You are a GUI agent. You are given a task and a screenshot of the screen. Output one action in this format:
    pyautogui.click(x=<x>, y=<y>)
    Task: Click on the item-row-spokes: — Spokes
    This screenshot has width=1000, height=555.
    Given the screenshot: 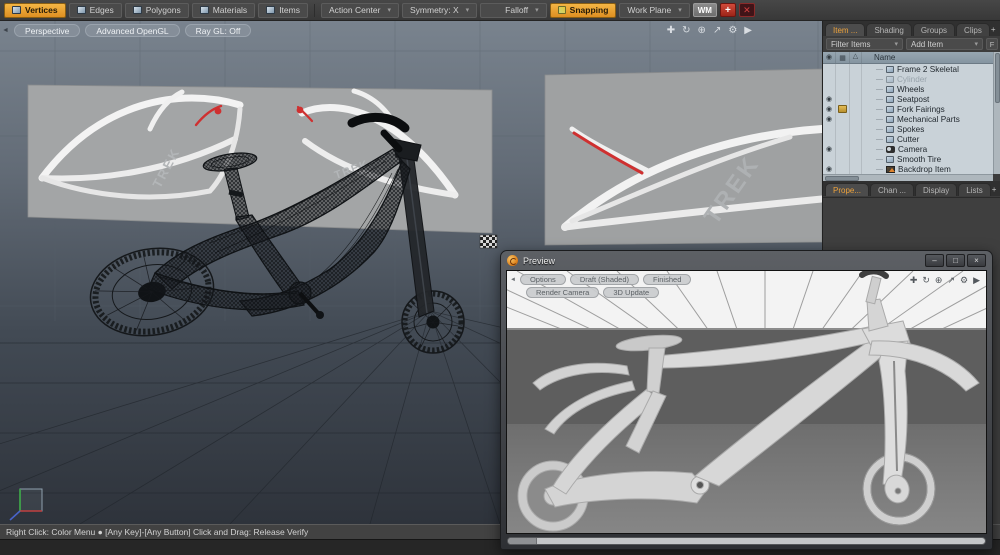 What is the action you would take?
    pyautogui.click(x=908, y=129)
    